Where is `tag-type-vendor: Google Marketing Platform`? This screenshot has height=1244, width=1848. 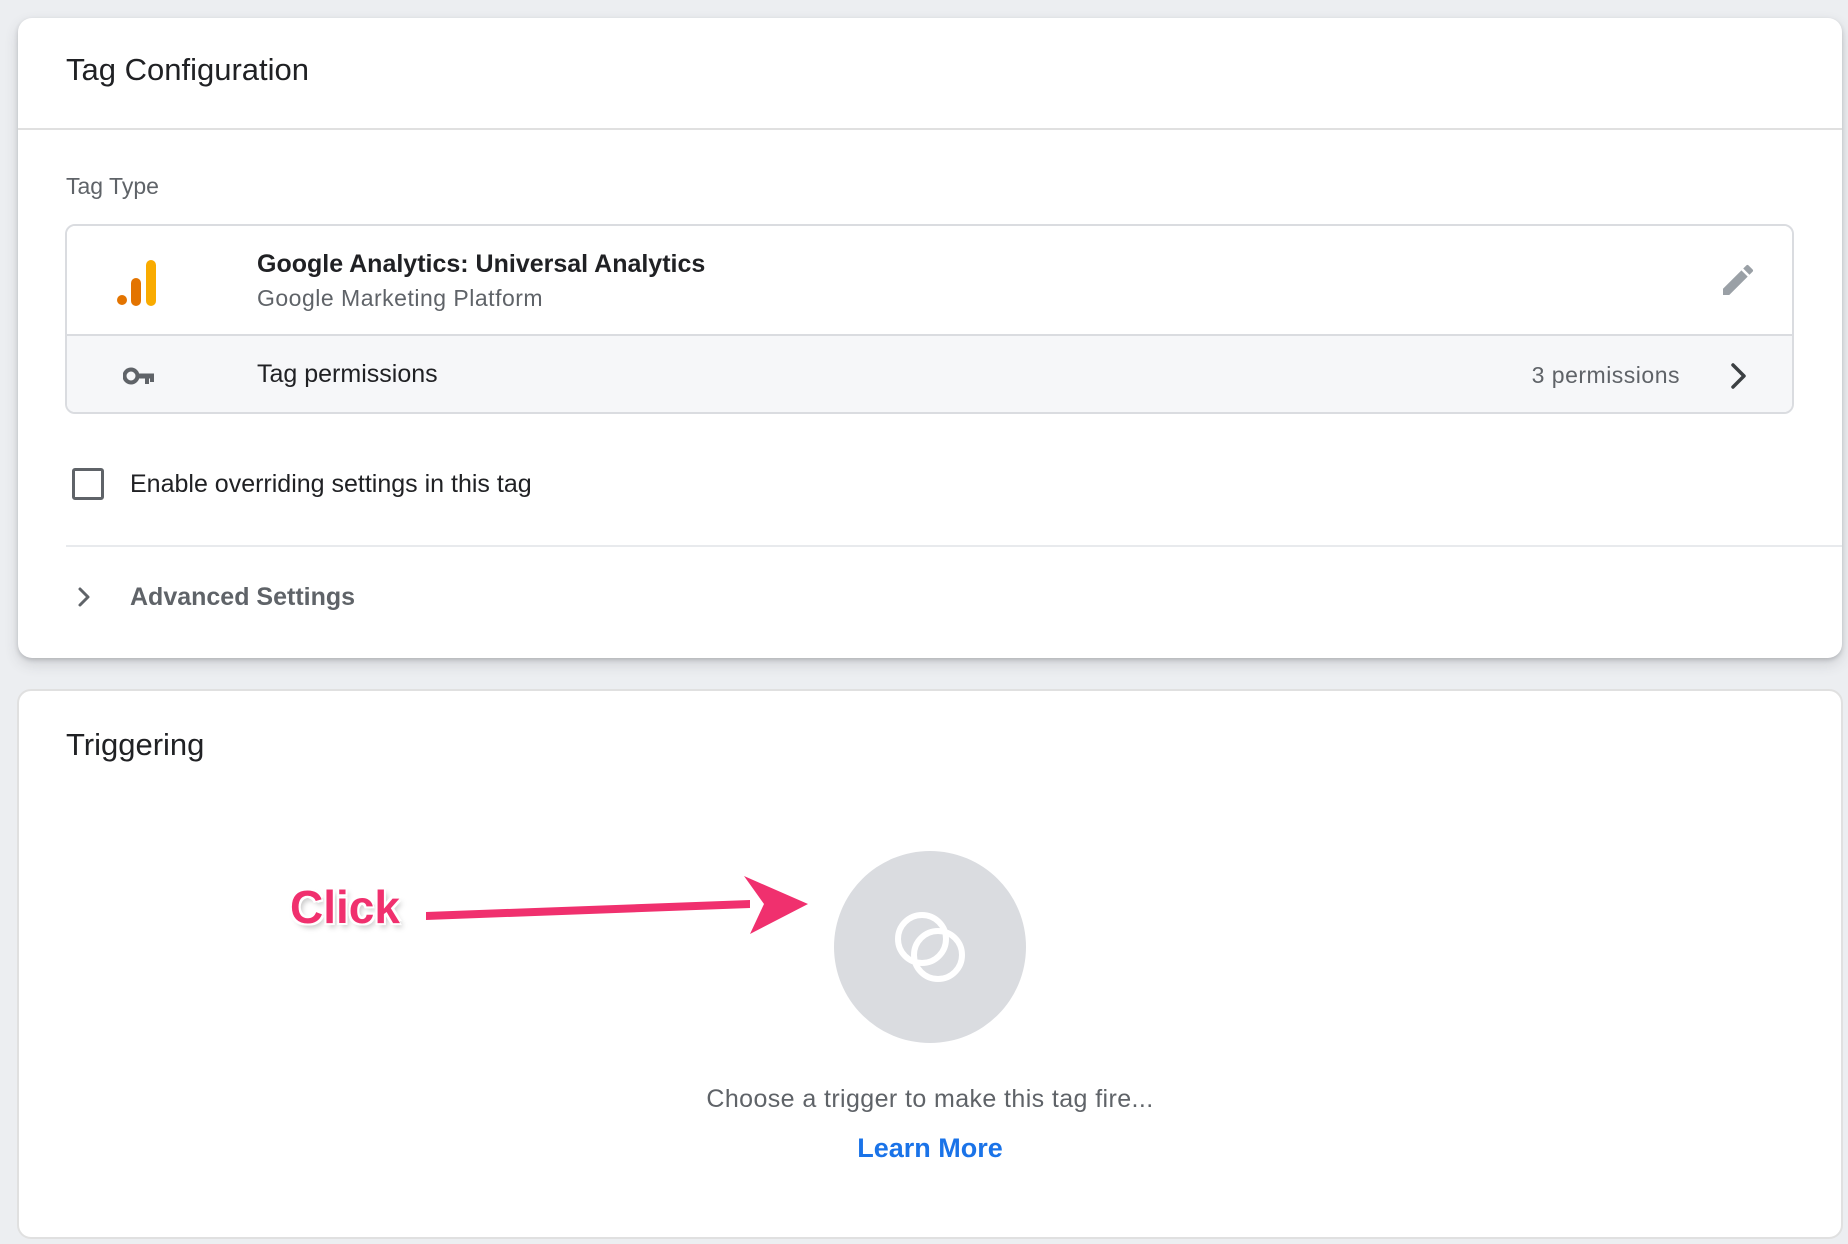
tag-type-vendor: Google Marketing Platform is located at coordinates (400, 298).